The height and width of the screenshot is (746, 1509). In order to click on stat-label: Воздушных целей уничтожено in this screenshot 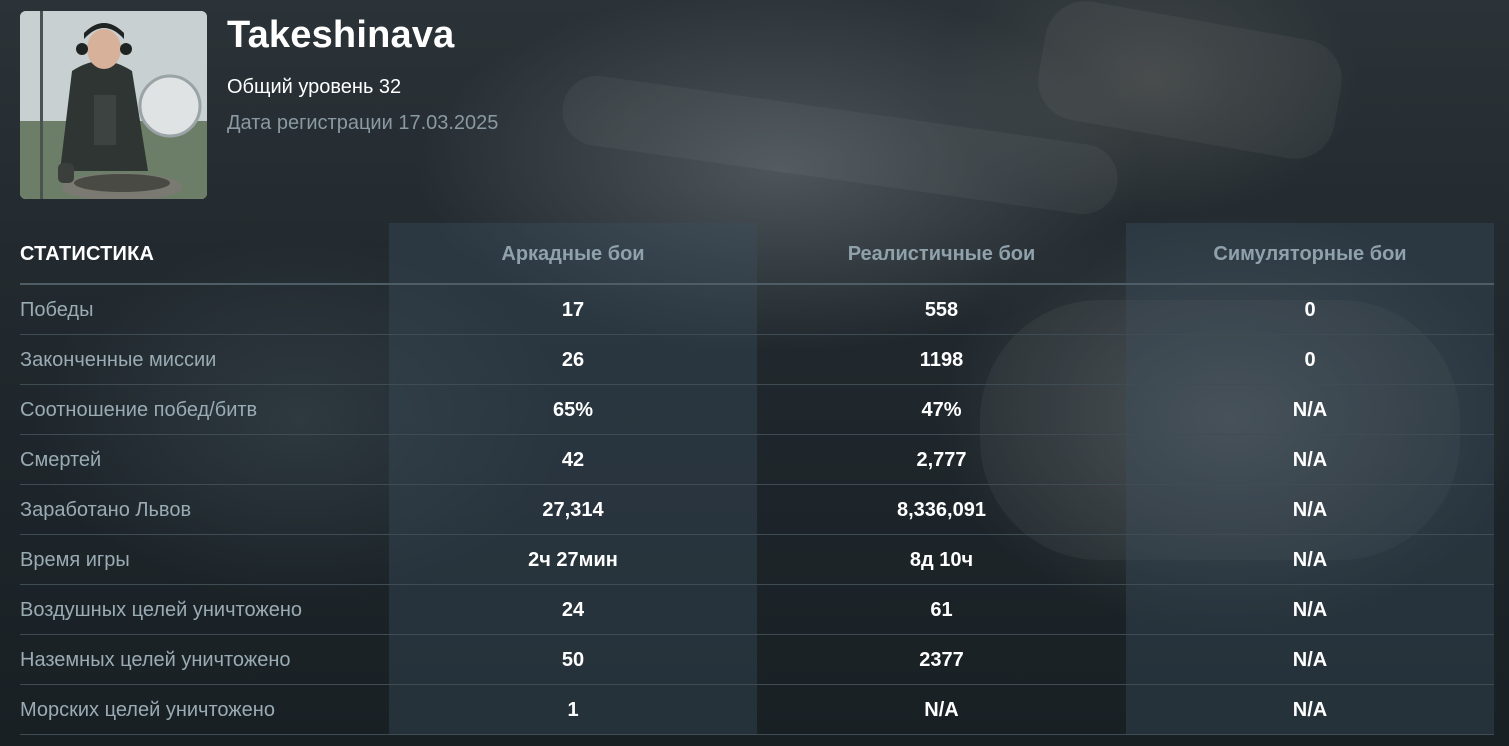, I will do `click(161, 609)`.